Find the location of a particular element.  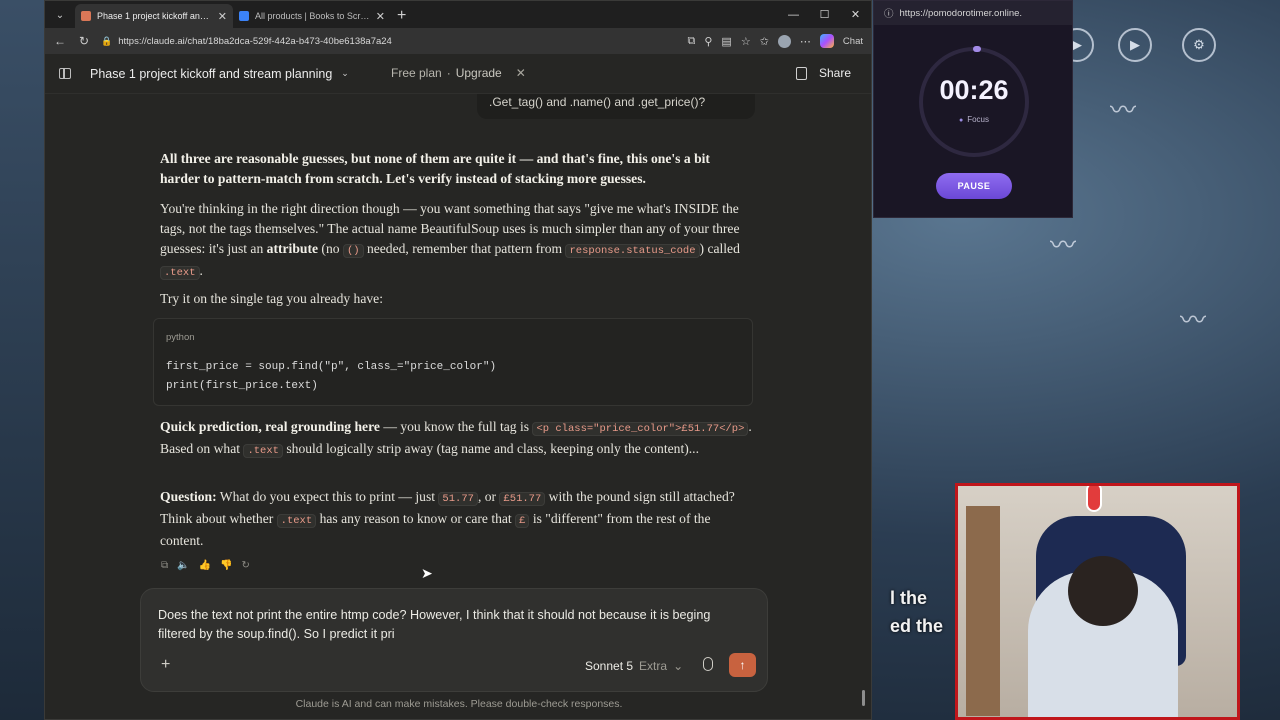

mouse-cursor-icon: ➤ is located at coordinates (427, 573).